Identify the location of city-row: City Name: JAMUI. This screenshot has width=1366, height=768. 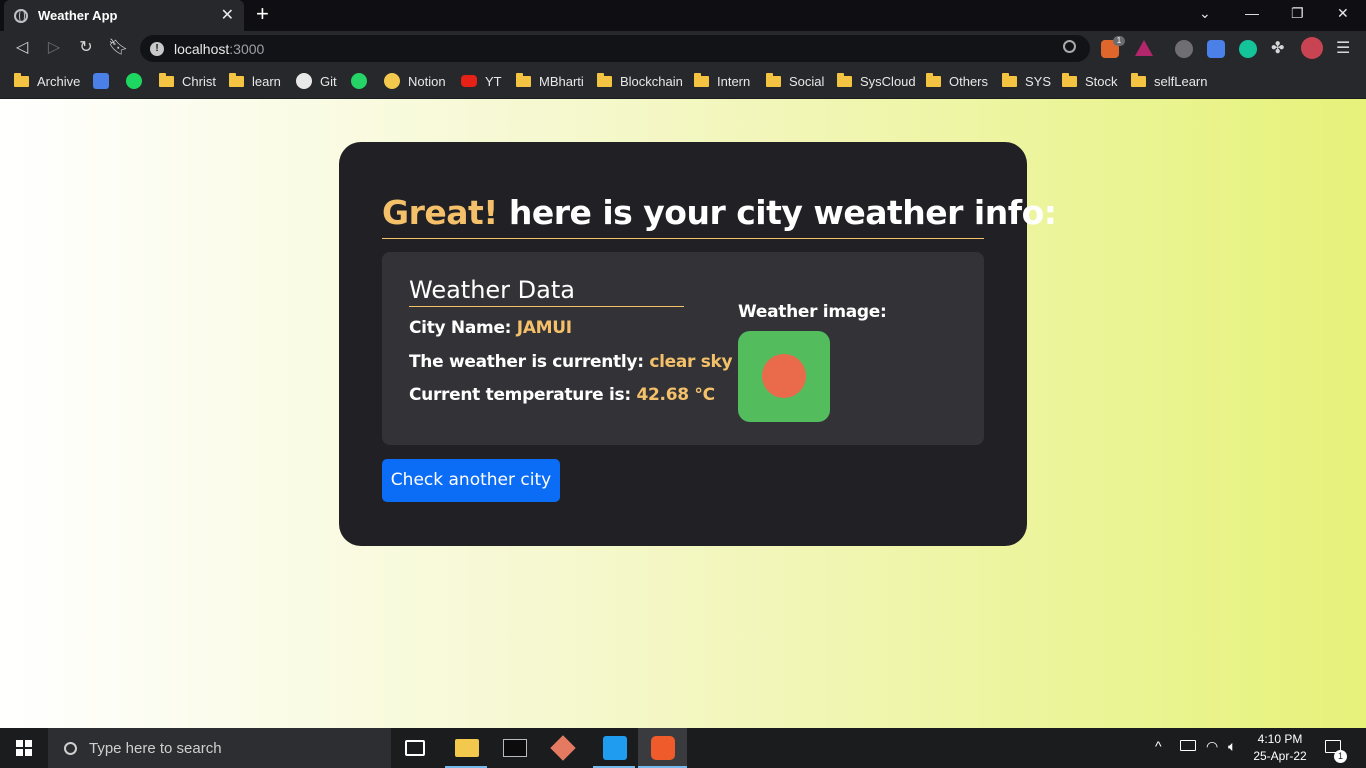
(490, 328).